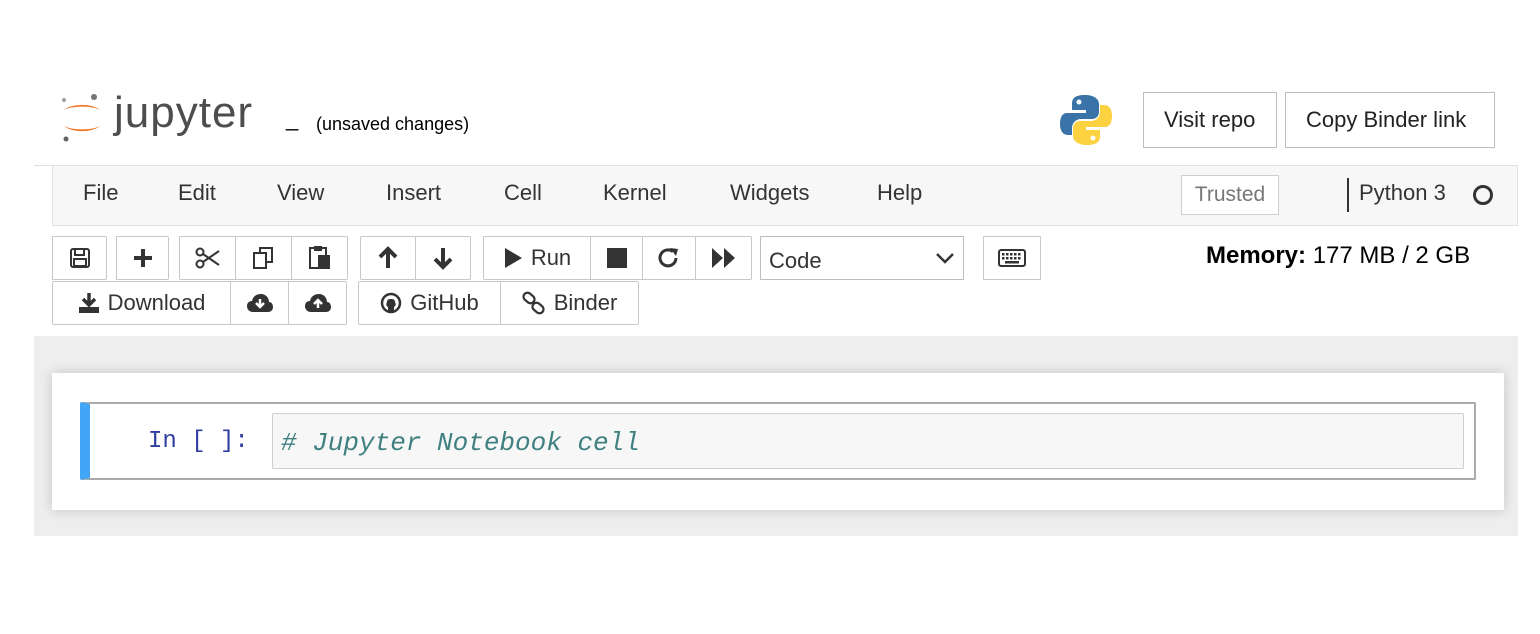 The height and width of the screenshot is (634, 1540). What do you see at coordinates (391, 303) in the screenshot?
I see `github-icon` at bounding box center [391, 303].